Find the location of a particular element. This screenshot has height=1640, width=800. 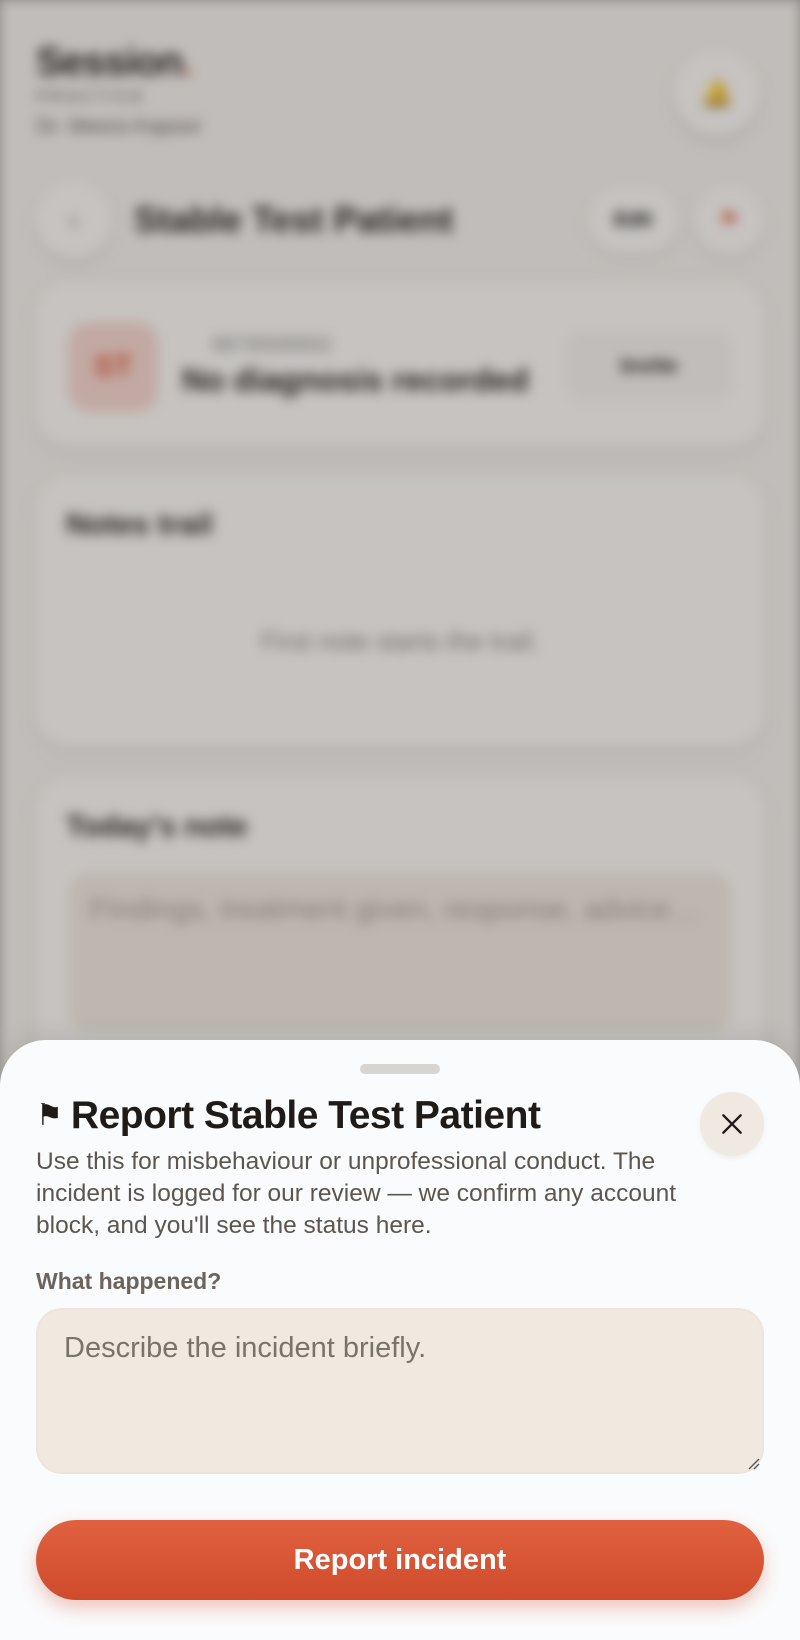

sheet-title: ⚑ Report Stable Test Patient is located at coordinates (288, 1116).